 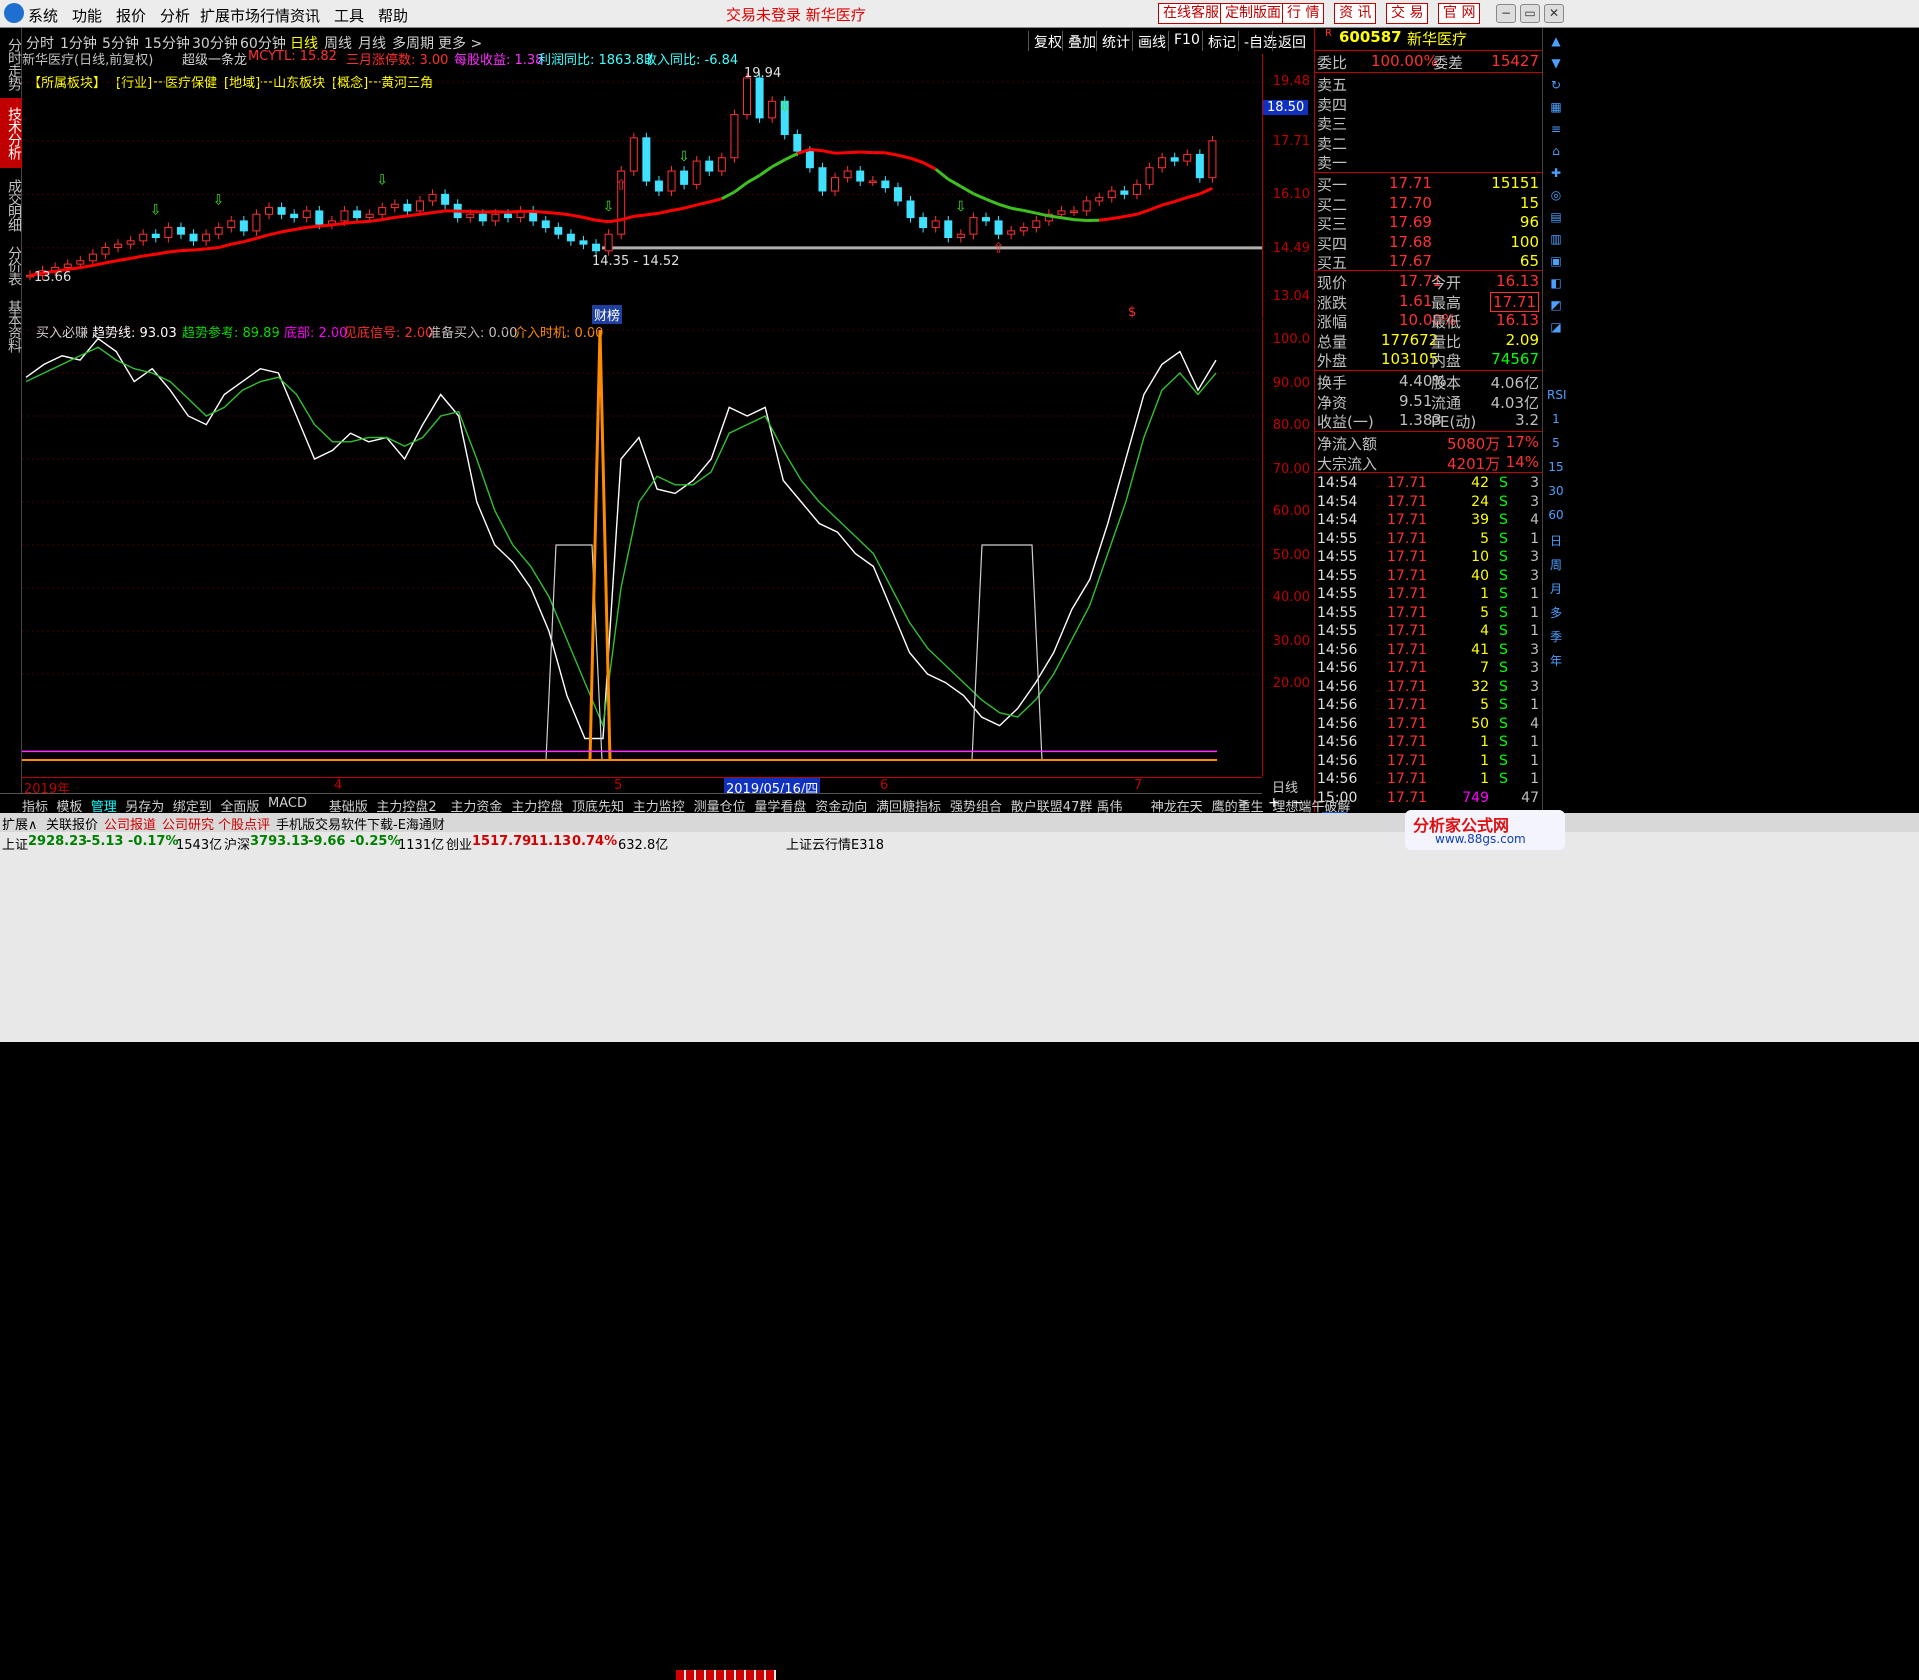 What do you see at coordinates (349, 15) in the screenshot?
I see `menu-tools: 工具` at bounding box center [349, 15].